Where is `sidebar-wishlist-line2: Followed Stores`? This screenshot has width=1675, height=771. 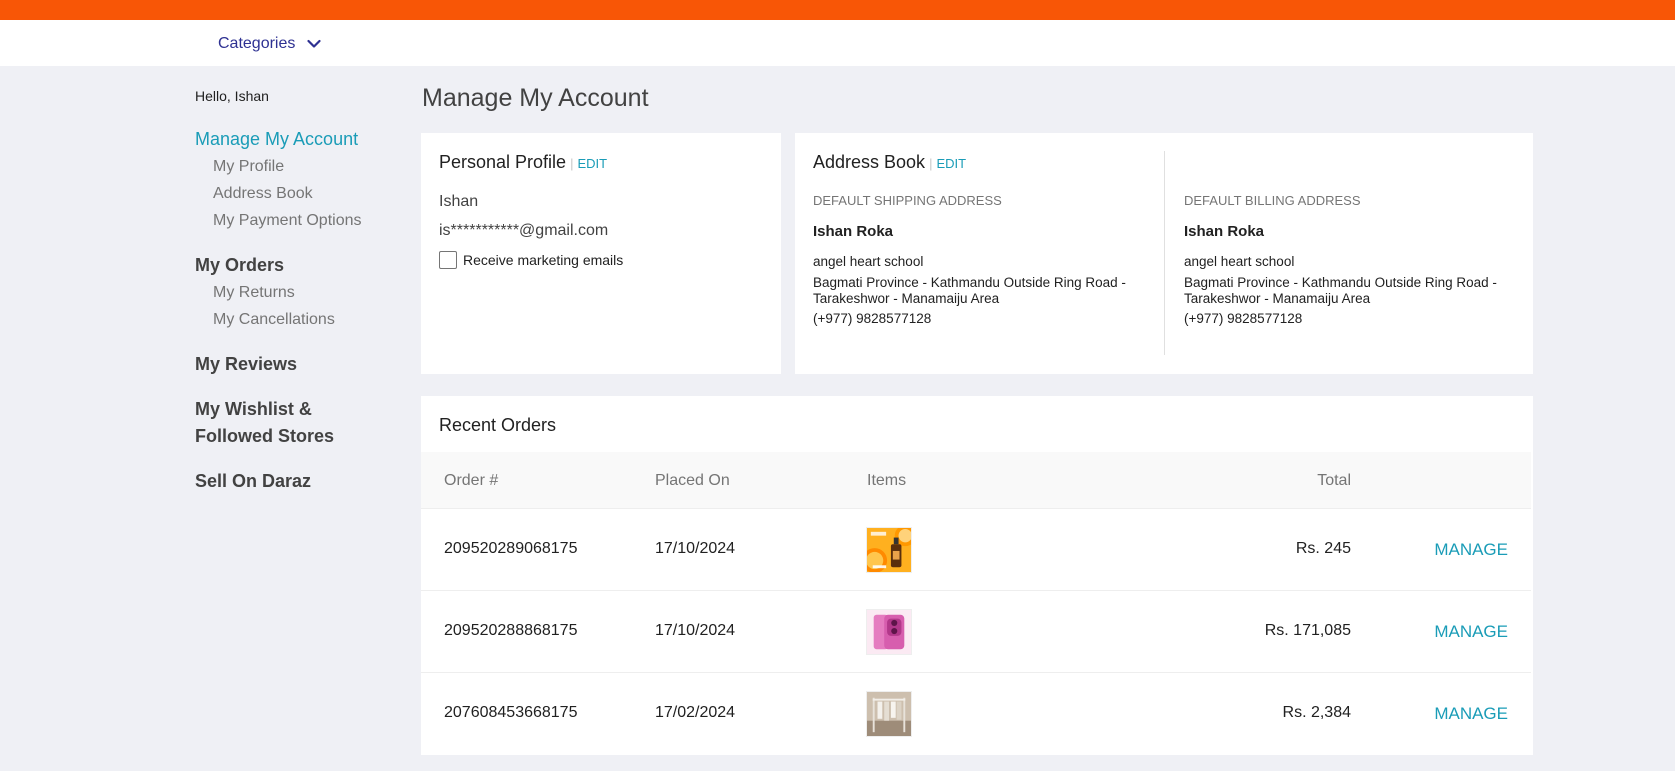
sidebar-wishlist-line2: Followed Stores is located at coordinates (265, 436).